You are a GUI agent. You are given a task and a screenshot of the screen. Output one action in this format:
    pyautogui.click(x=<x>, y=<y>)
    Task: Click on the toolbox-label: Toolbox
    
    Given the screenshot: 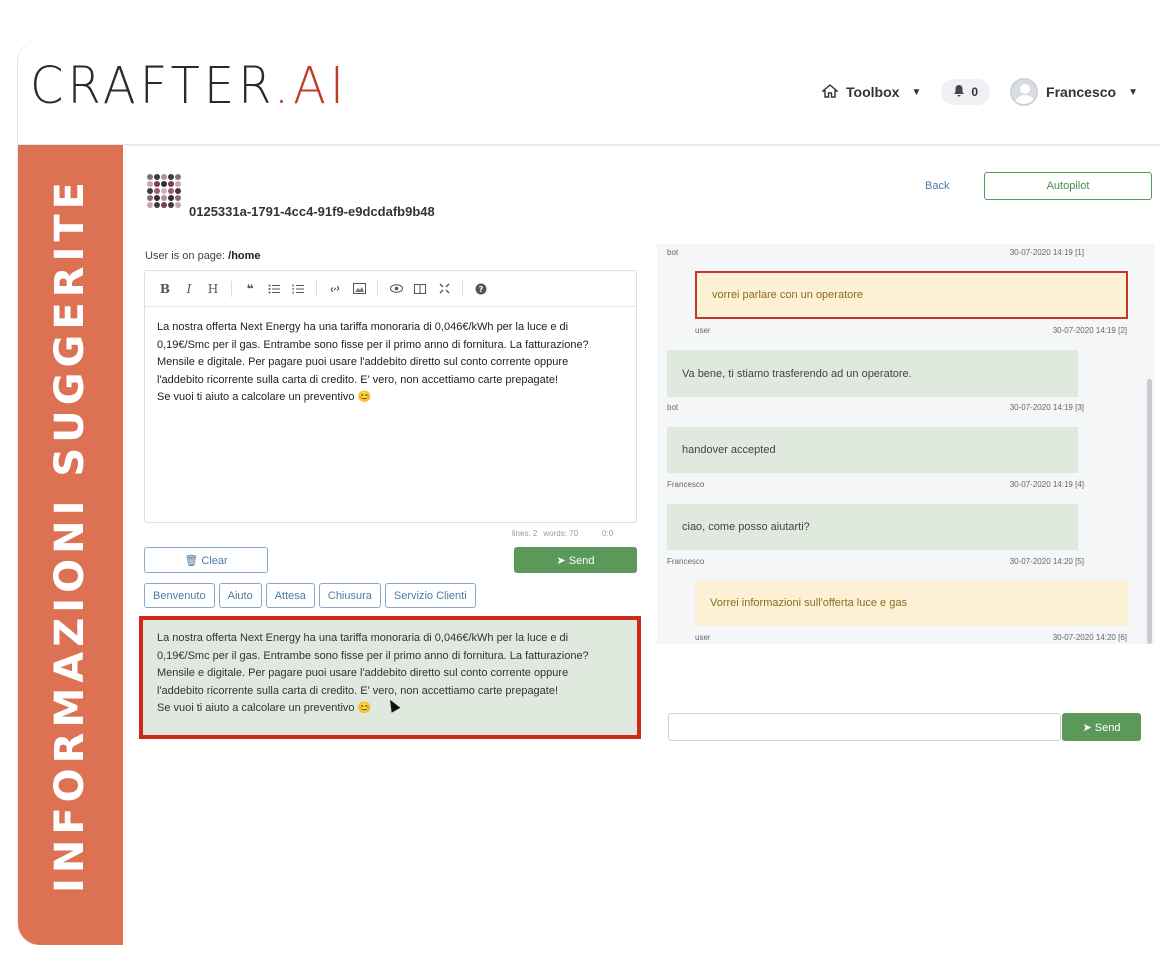 What is the action you would take?
    pyautogui.click(x=873, y=92)
    